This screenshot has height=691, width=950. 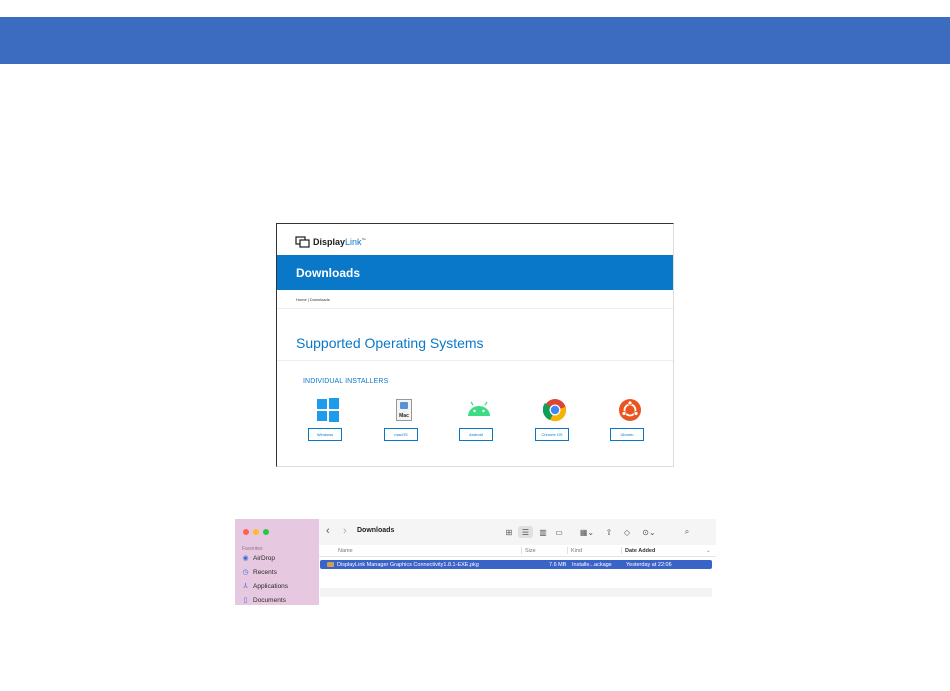 What do you see at coordinates (530, 551) in the screenshot?
I see `column-size: Size` at bounding box center [530, 551].